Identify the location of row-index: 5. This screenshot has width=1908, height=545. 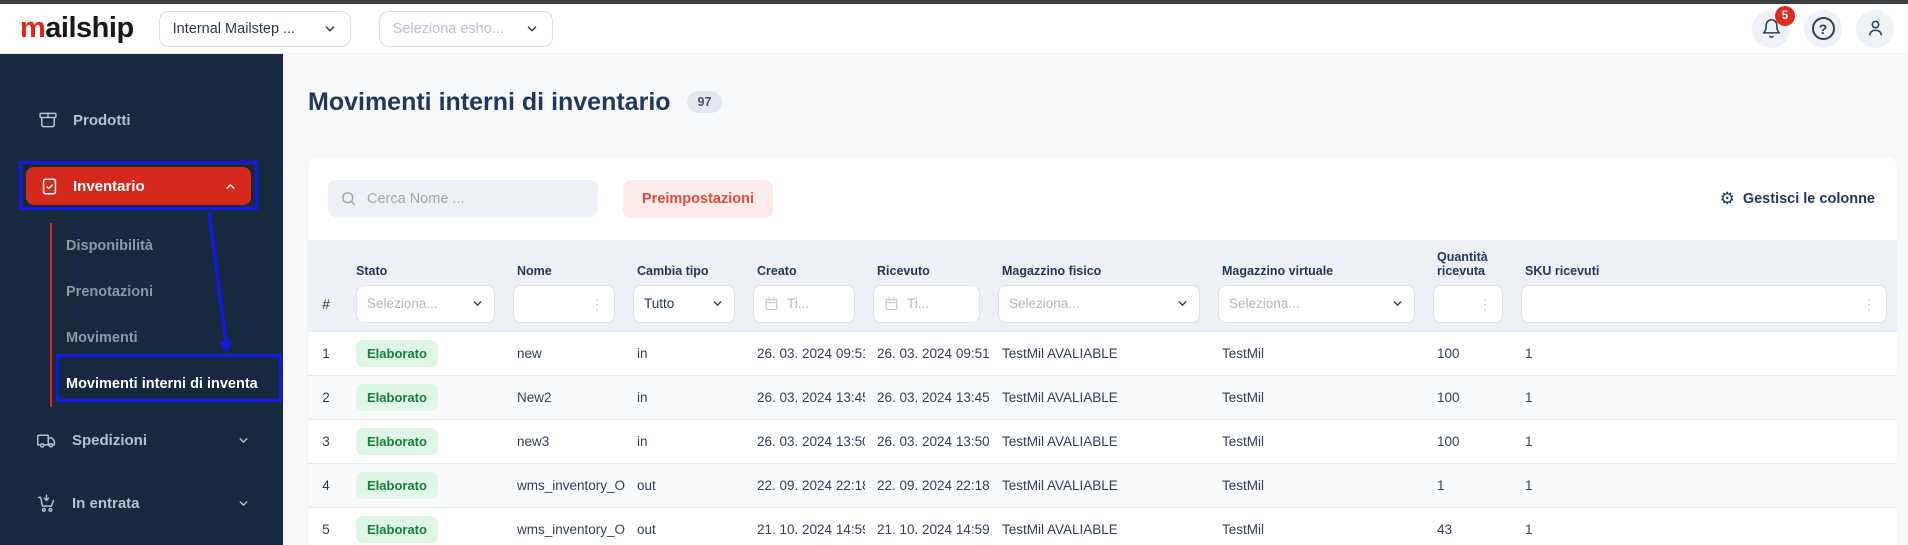
(326, 529).